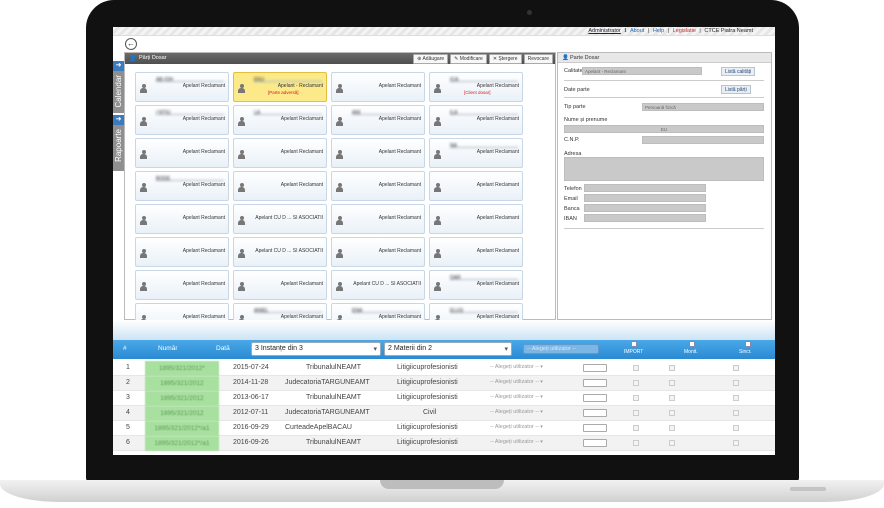 Image resolution: width=884 pixels, height=508 pixels. What do you see at coordinates (118, 87) in the screenshot?
I see `tab-calendar: ➜ Calendar` at bounding box center [118, 87].